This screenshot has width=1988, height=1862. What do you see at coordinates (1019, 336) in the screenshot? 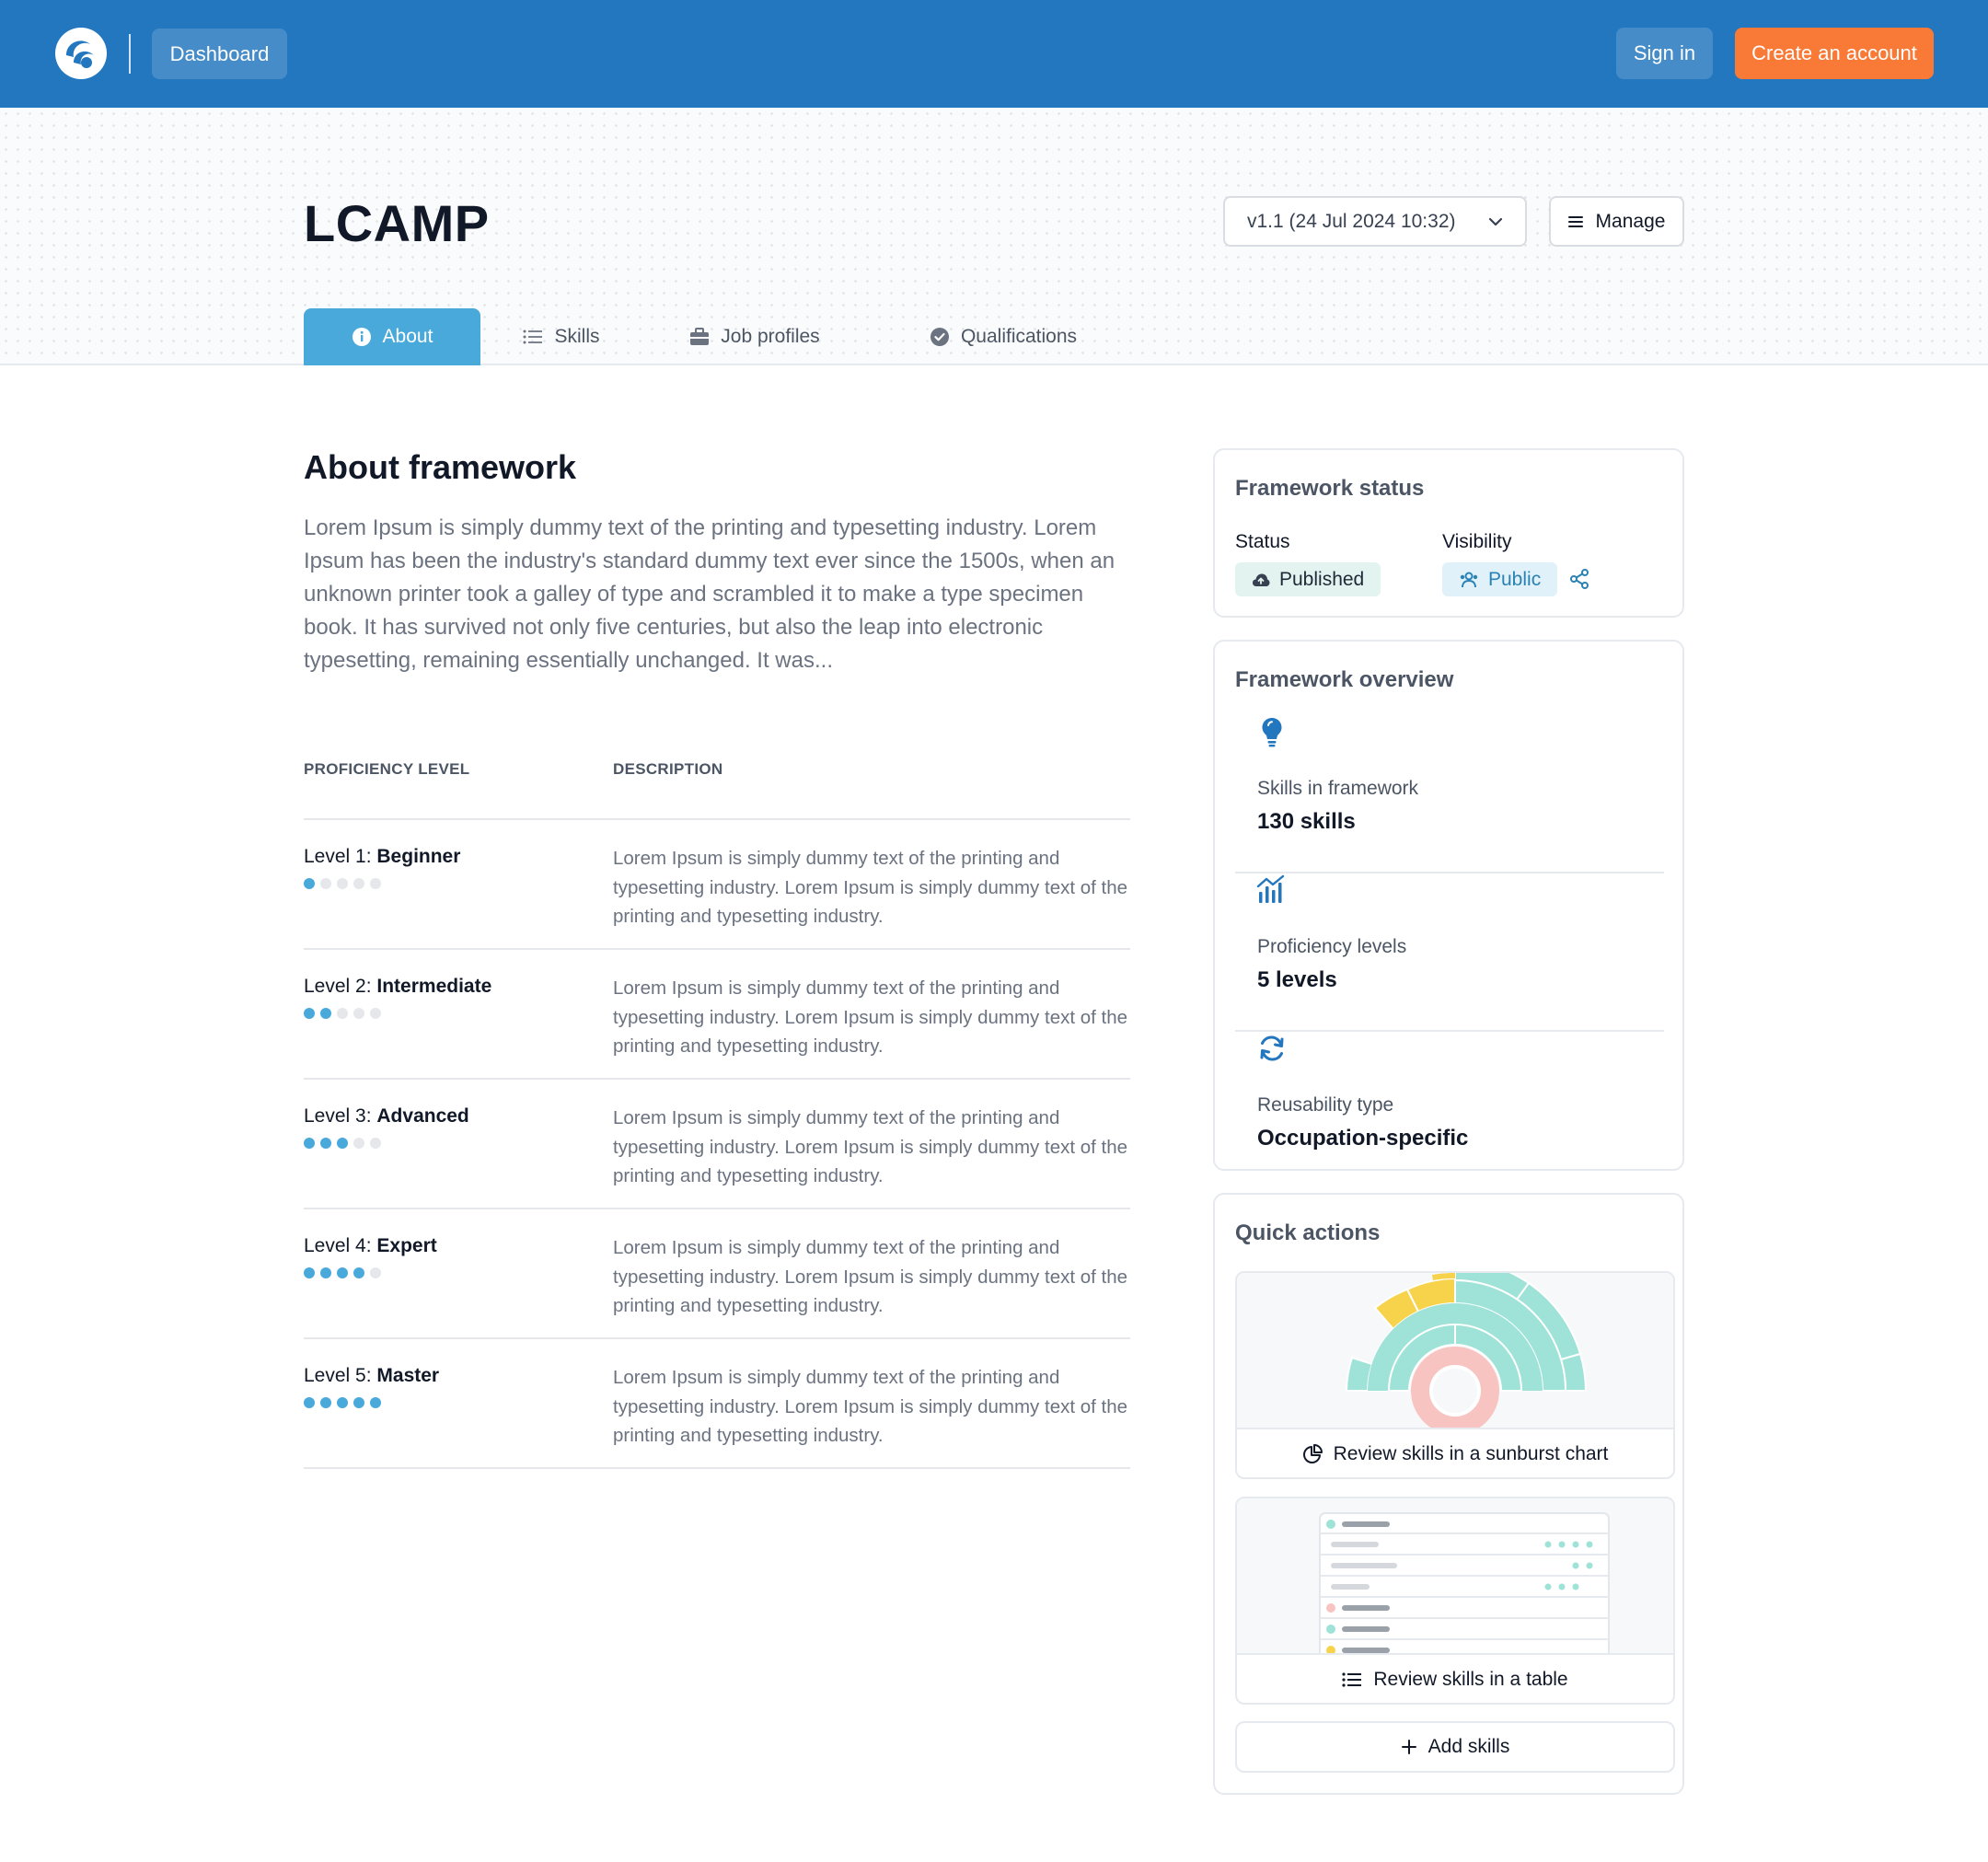
I see `tab-qualifications-label: Qualifications` at bounding box center [1019, 336].